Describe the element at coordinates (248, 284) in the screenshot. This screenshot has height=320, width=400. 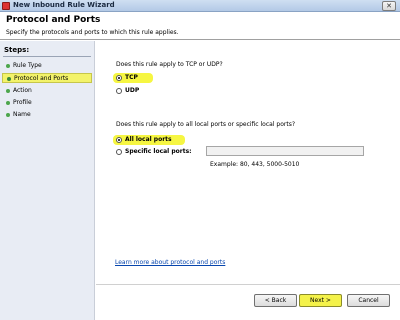
I see `footer-divider` at that location.